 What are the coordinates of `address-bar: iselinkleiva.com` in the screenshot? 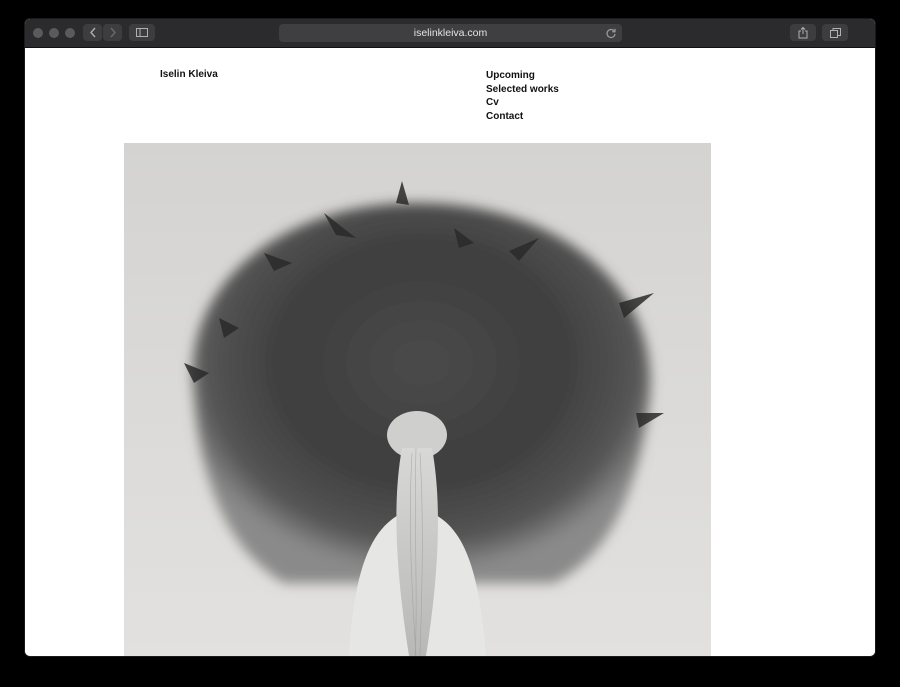 It's located at (450, 33).